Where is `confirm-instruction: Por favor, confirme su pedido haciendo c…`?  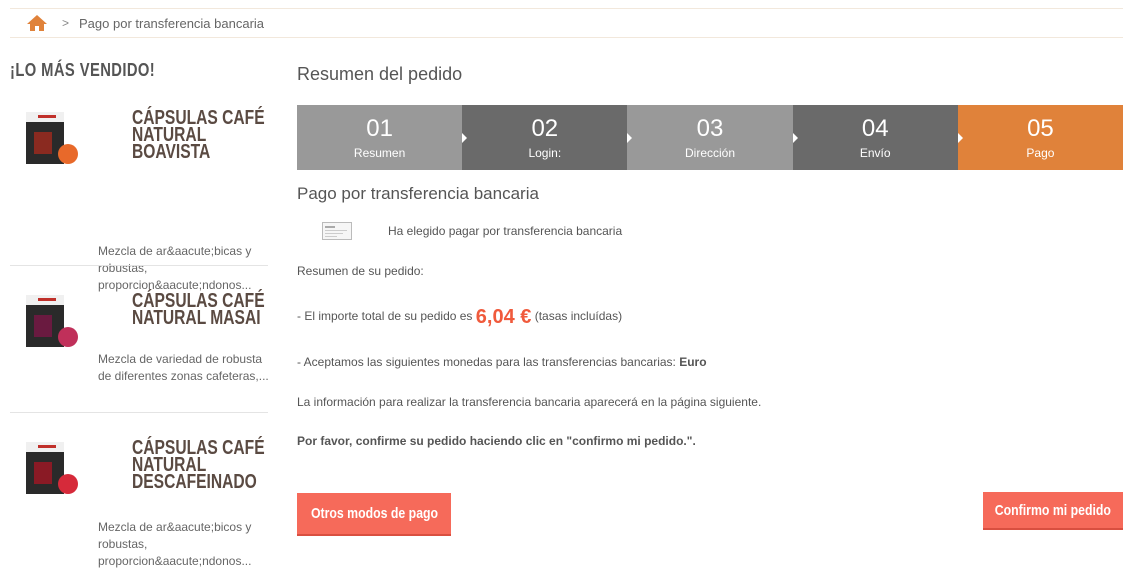
confirm-instruction: Por favor, confirme su pedido haciendo c… is located at coordinates (496, 441).